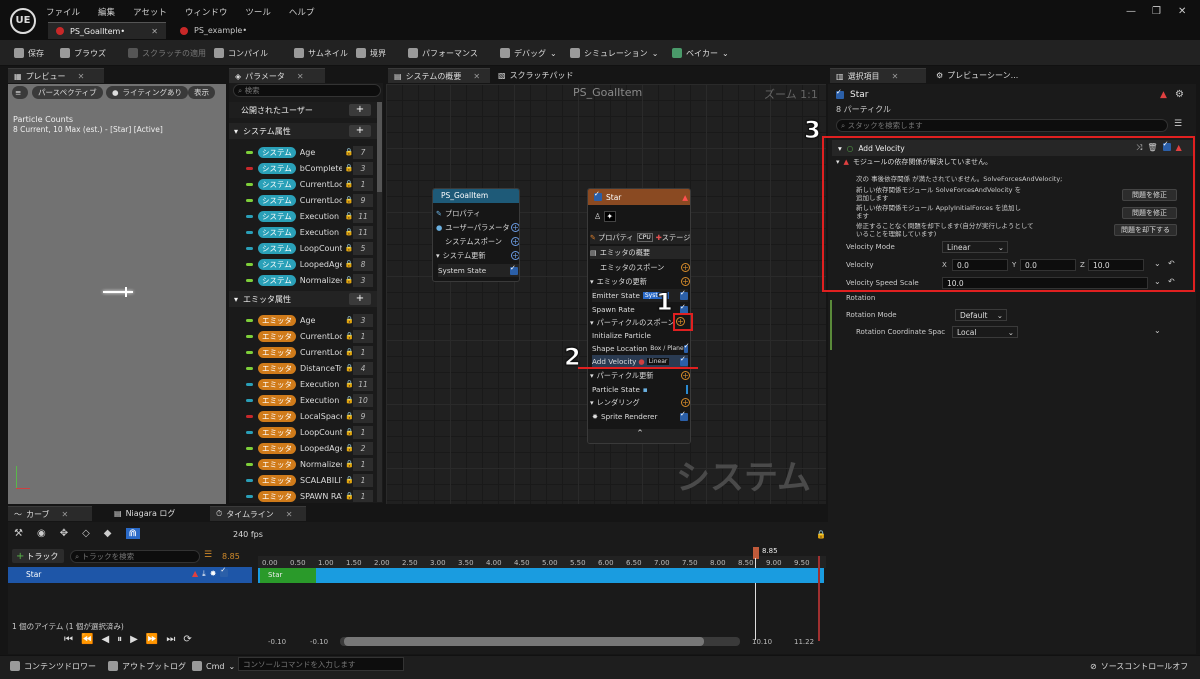 The image size is (1200, 679). Describe the element at coordinates (83, 53) in the screenshot. I see `browse-button: ブラウズ` at that location.